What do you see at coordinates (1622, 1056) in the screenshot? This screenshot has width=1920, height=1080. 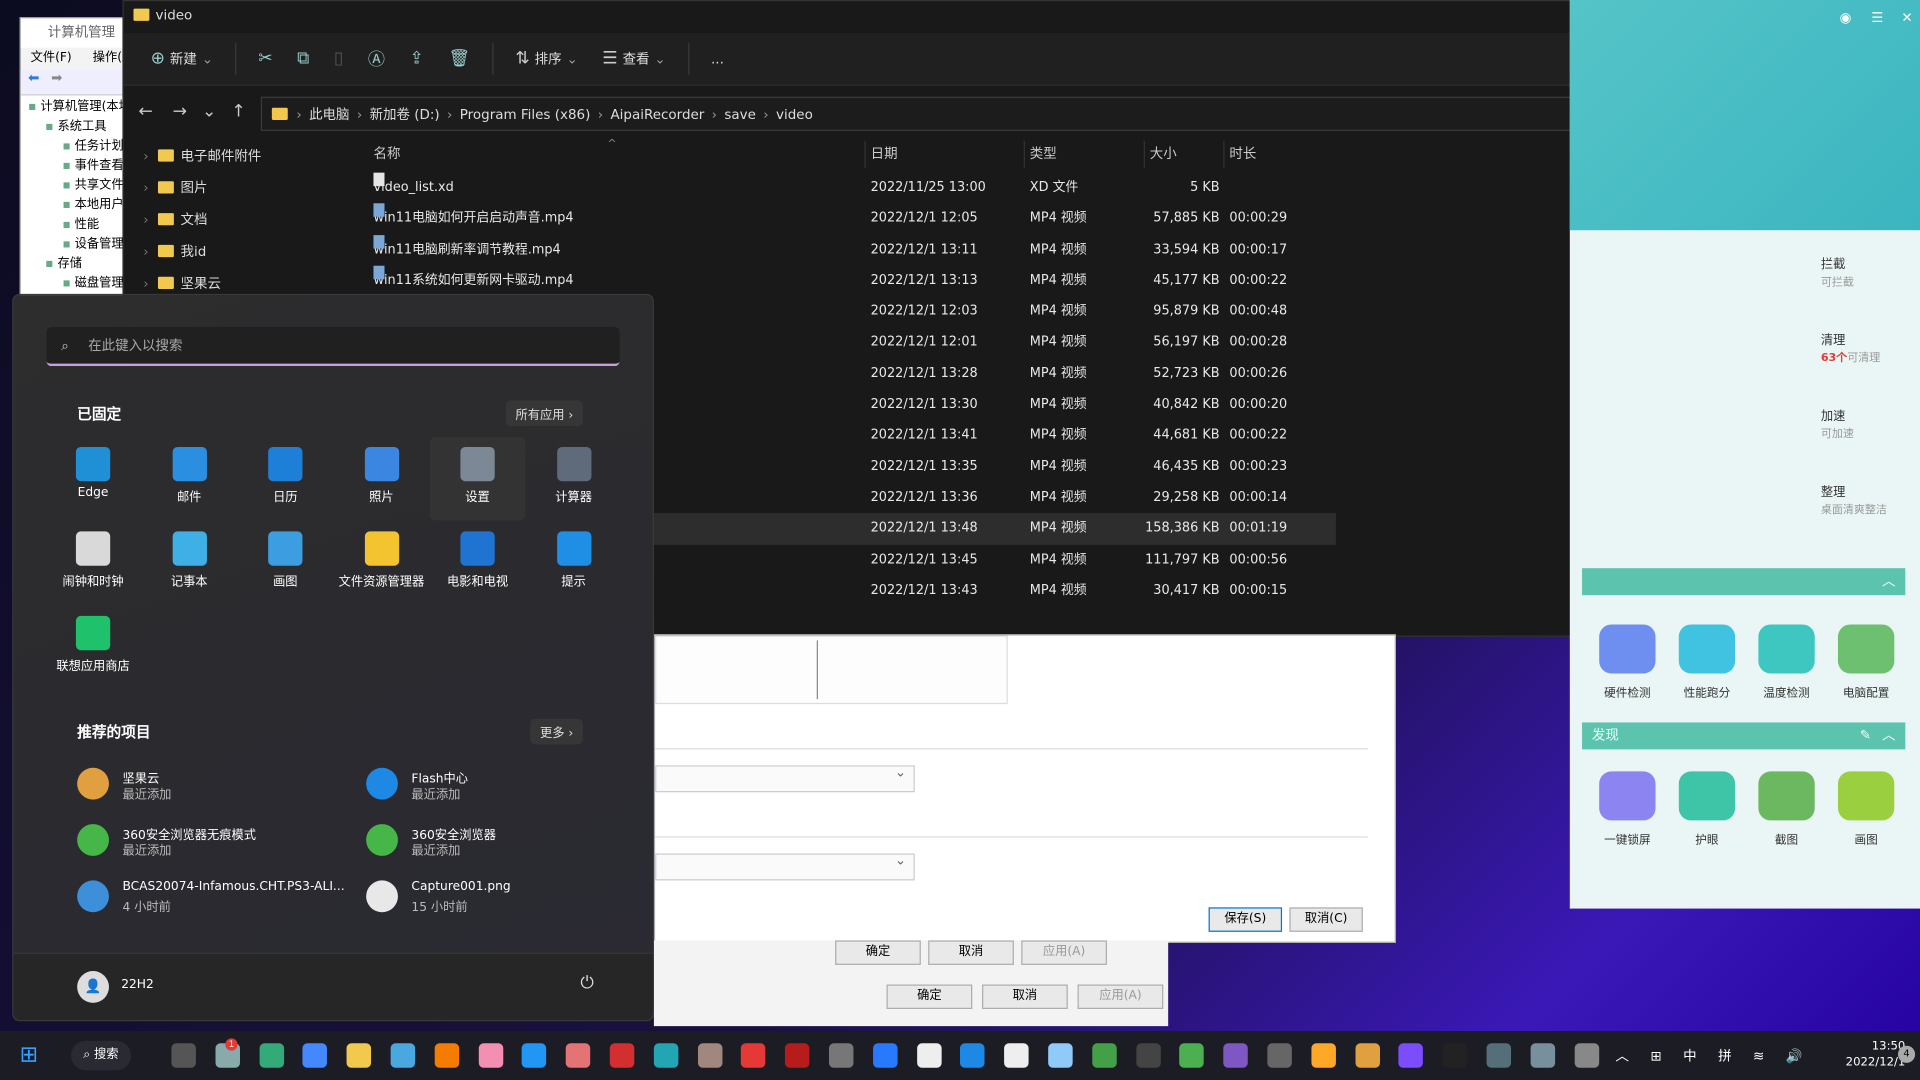 I see `tray-overflow-chevron-icon: ︿` at bounding box center [1622, 1056].